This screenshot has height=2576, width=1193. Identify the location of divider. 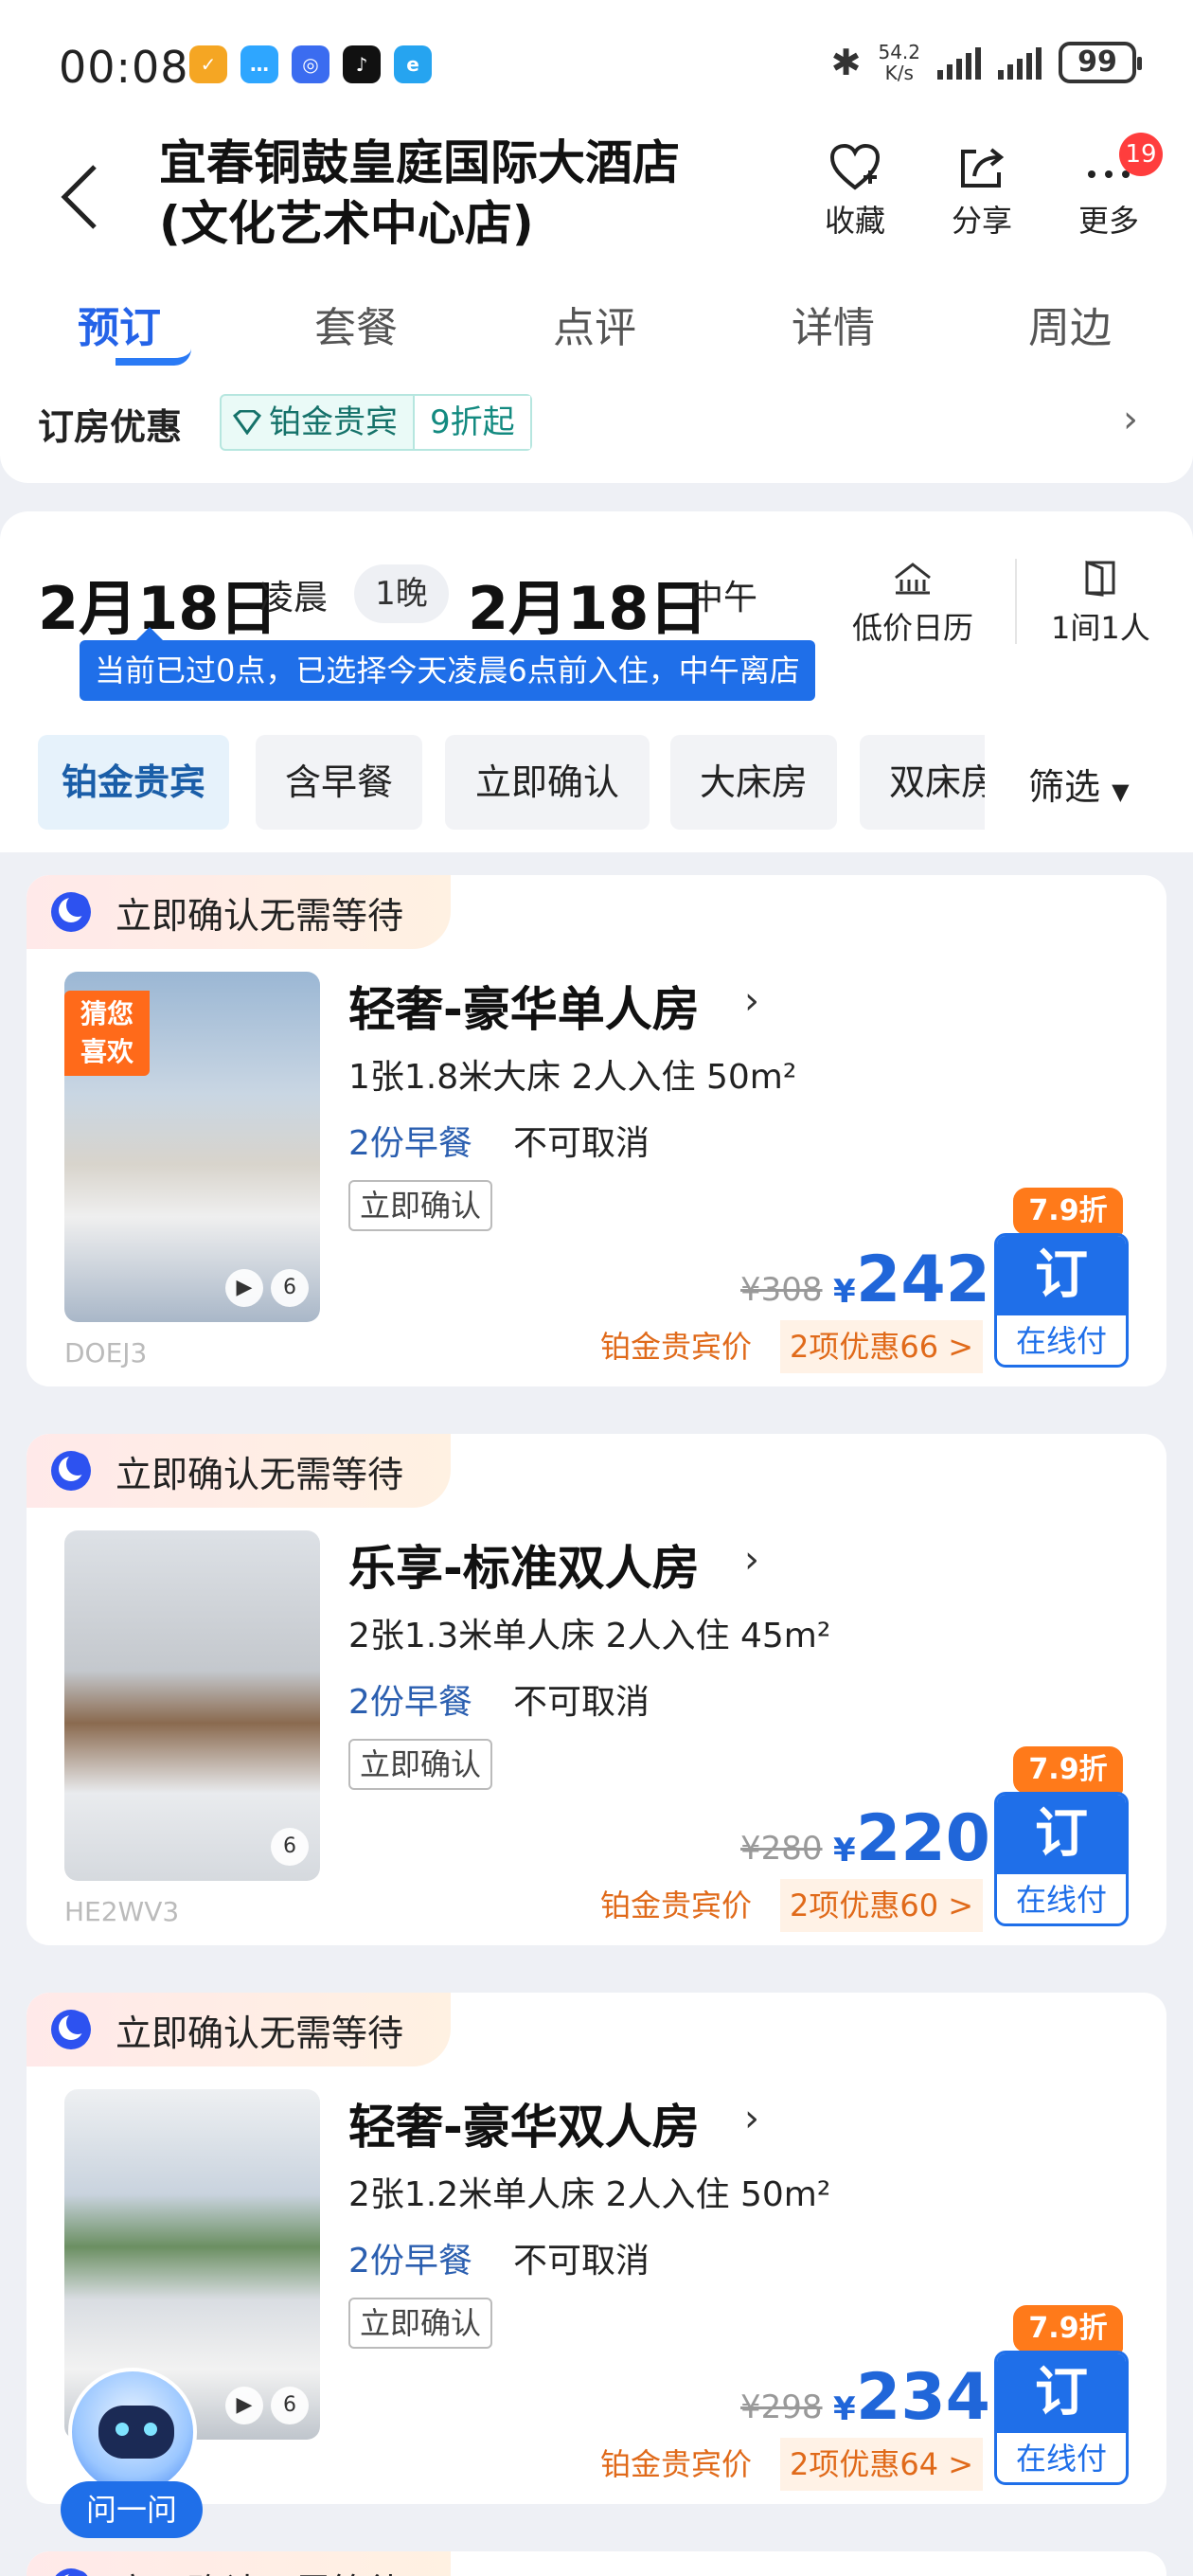
(1016, 601).